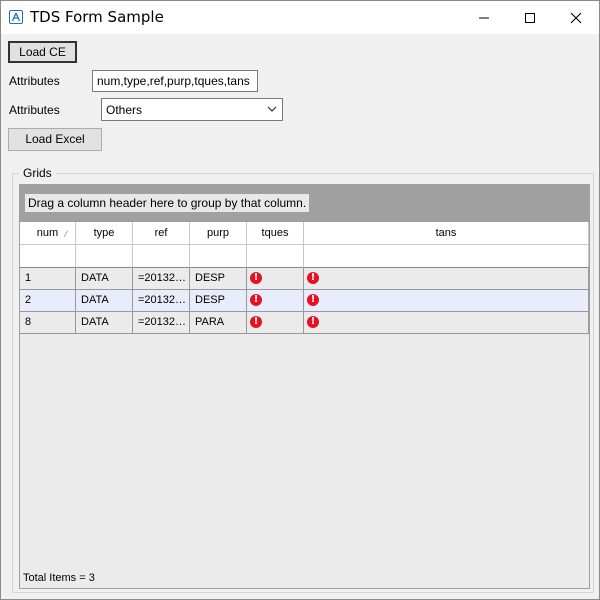  I want to click on load-excel-button: Load Excel, so click(55, 139).